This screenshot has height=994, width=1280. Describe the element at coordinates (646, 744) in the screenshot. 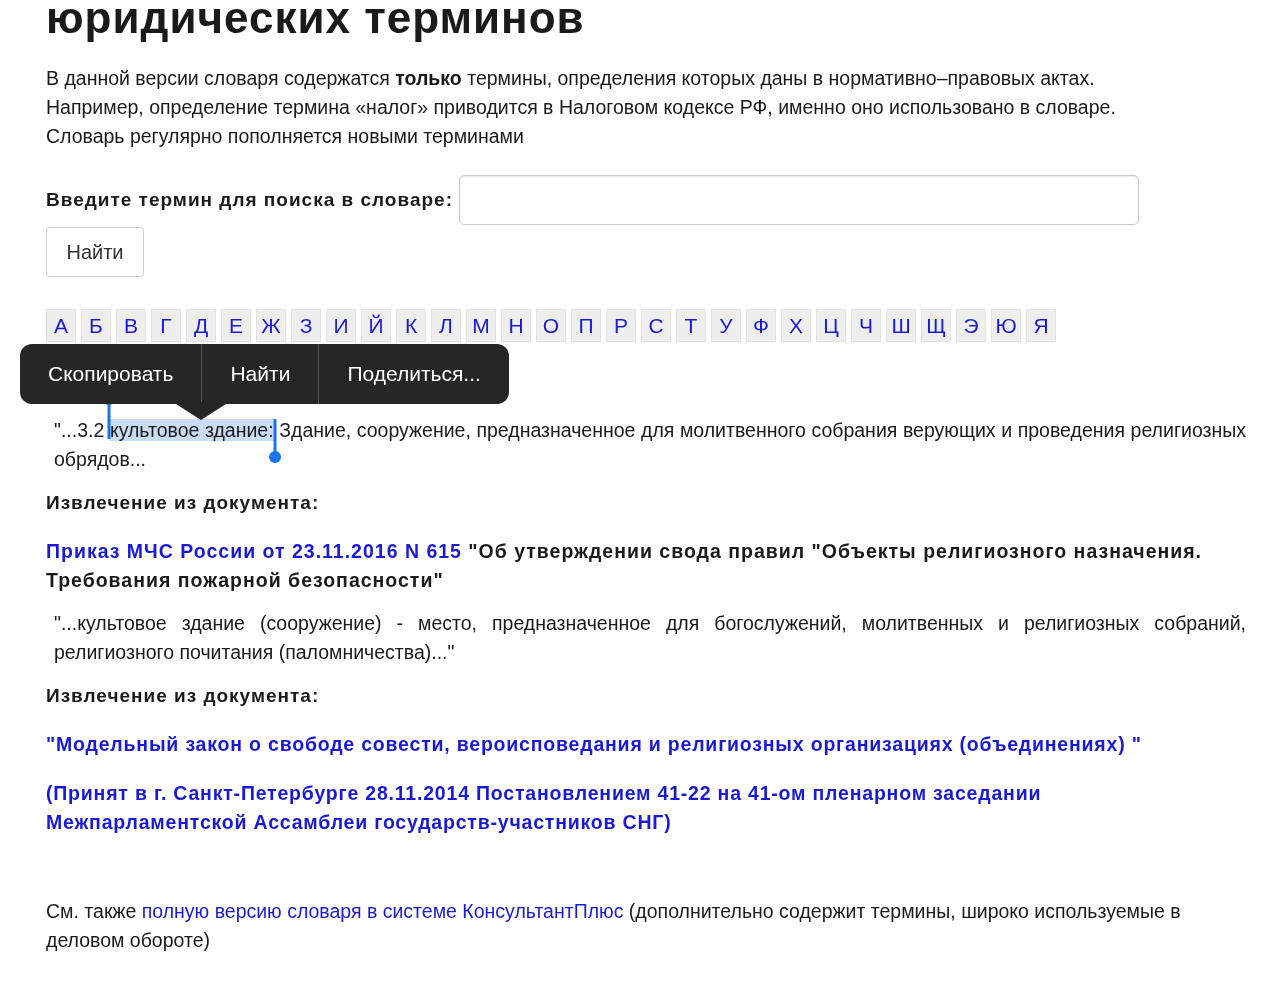

I see `document-link: "Модельный закон о свободе совести, вероисповедания и религиозных организациях (объединениях) "` at that location.